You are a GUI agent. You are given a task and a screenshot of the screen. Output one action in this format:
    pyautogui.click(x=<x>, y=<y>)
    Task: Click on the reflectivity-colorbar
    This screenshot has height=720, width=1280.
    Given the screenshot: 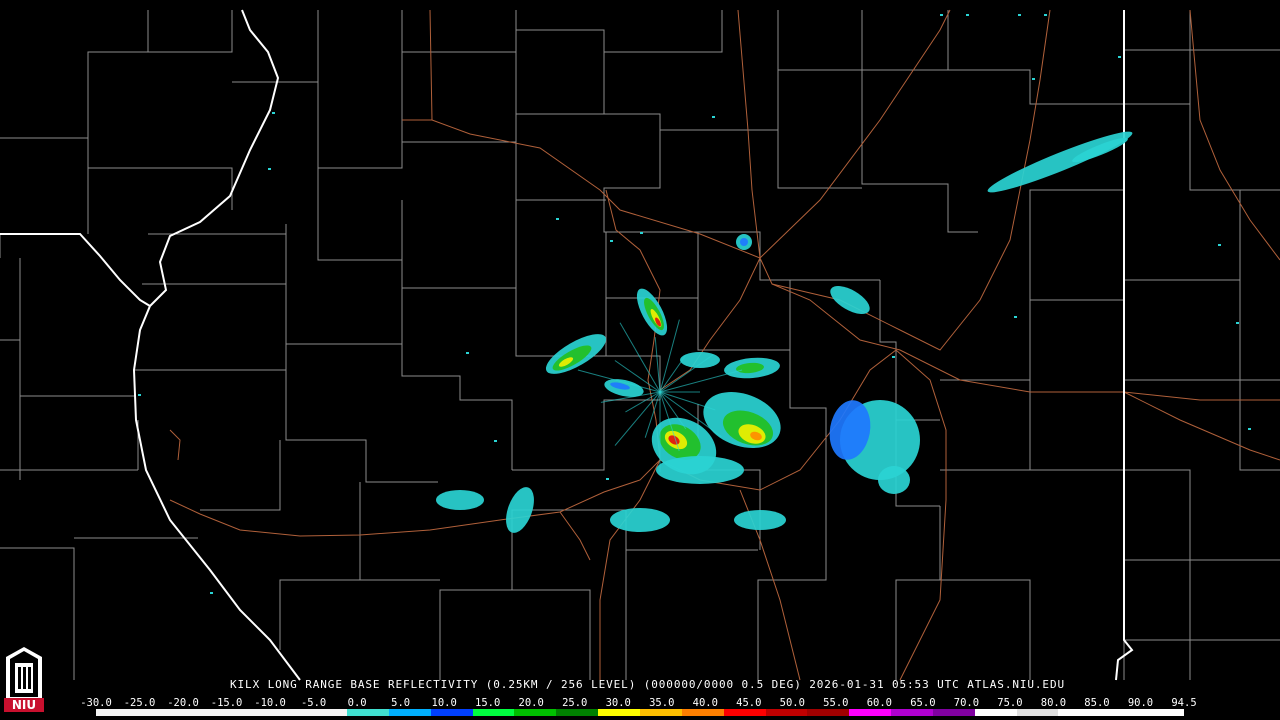 What is the action you would take?
    pyautogui.click(x=640, y=712)
    